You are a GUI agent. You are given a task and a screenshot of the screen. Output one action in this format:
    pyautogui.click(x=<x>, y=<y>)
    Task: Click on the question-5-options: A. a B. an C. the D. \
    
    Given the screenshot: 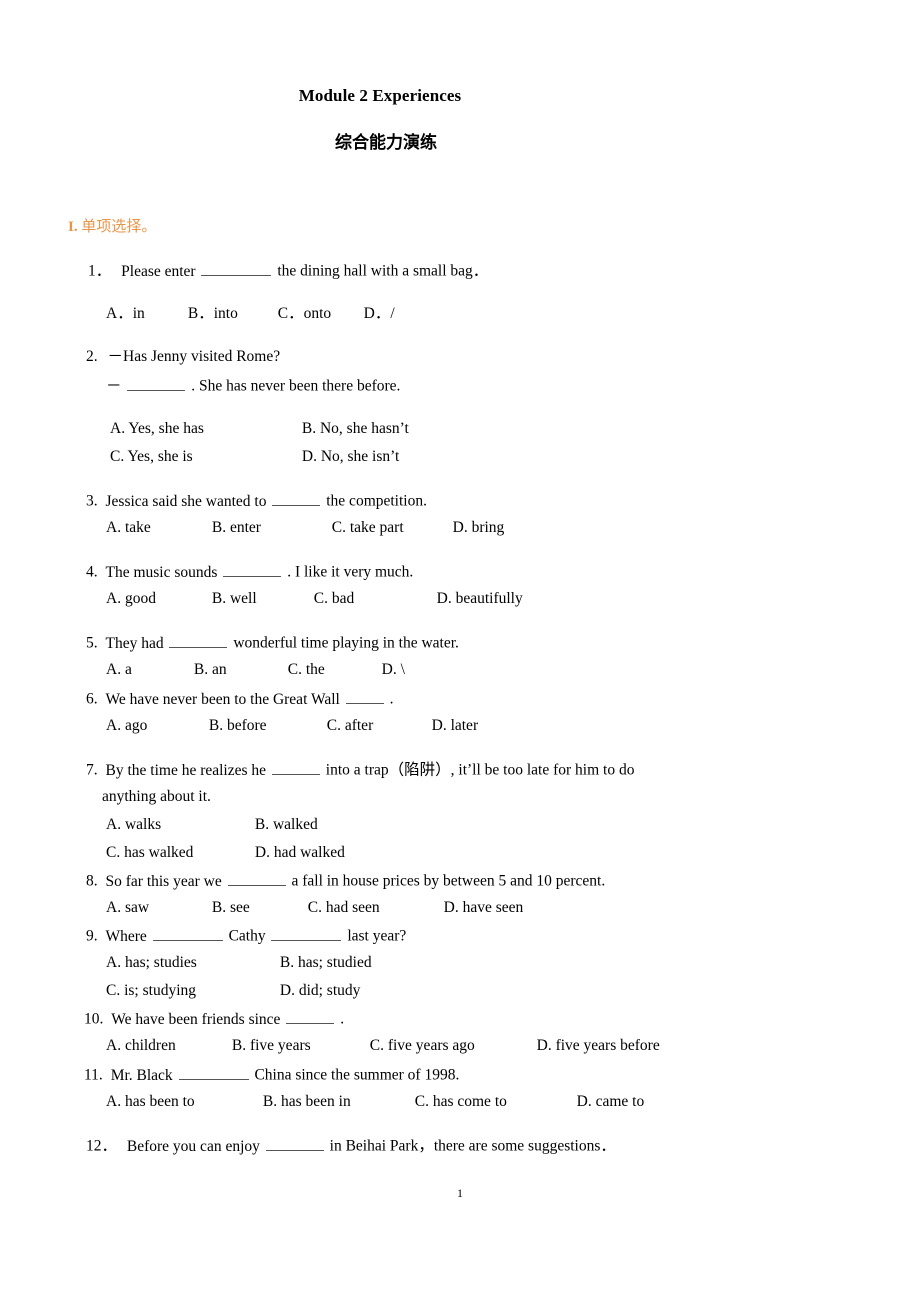 What is the action you would take?
    pyautogui.click(x=255, y=669)
    